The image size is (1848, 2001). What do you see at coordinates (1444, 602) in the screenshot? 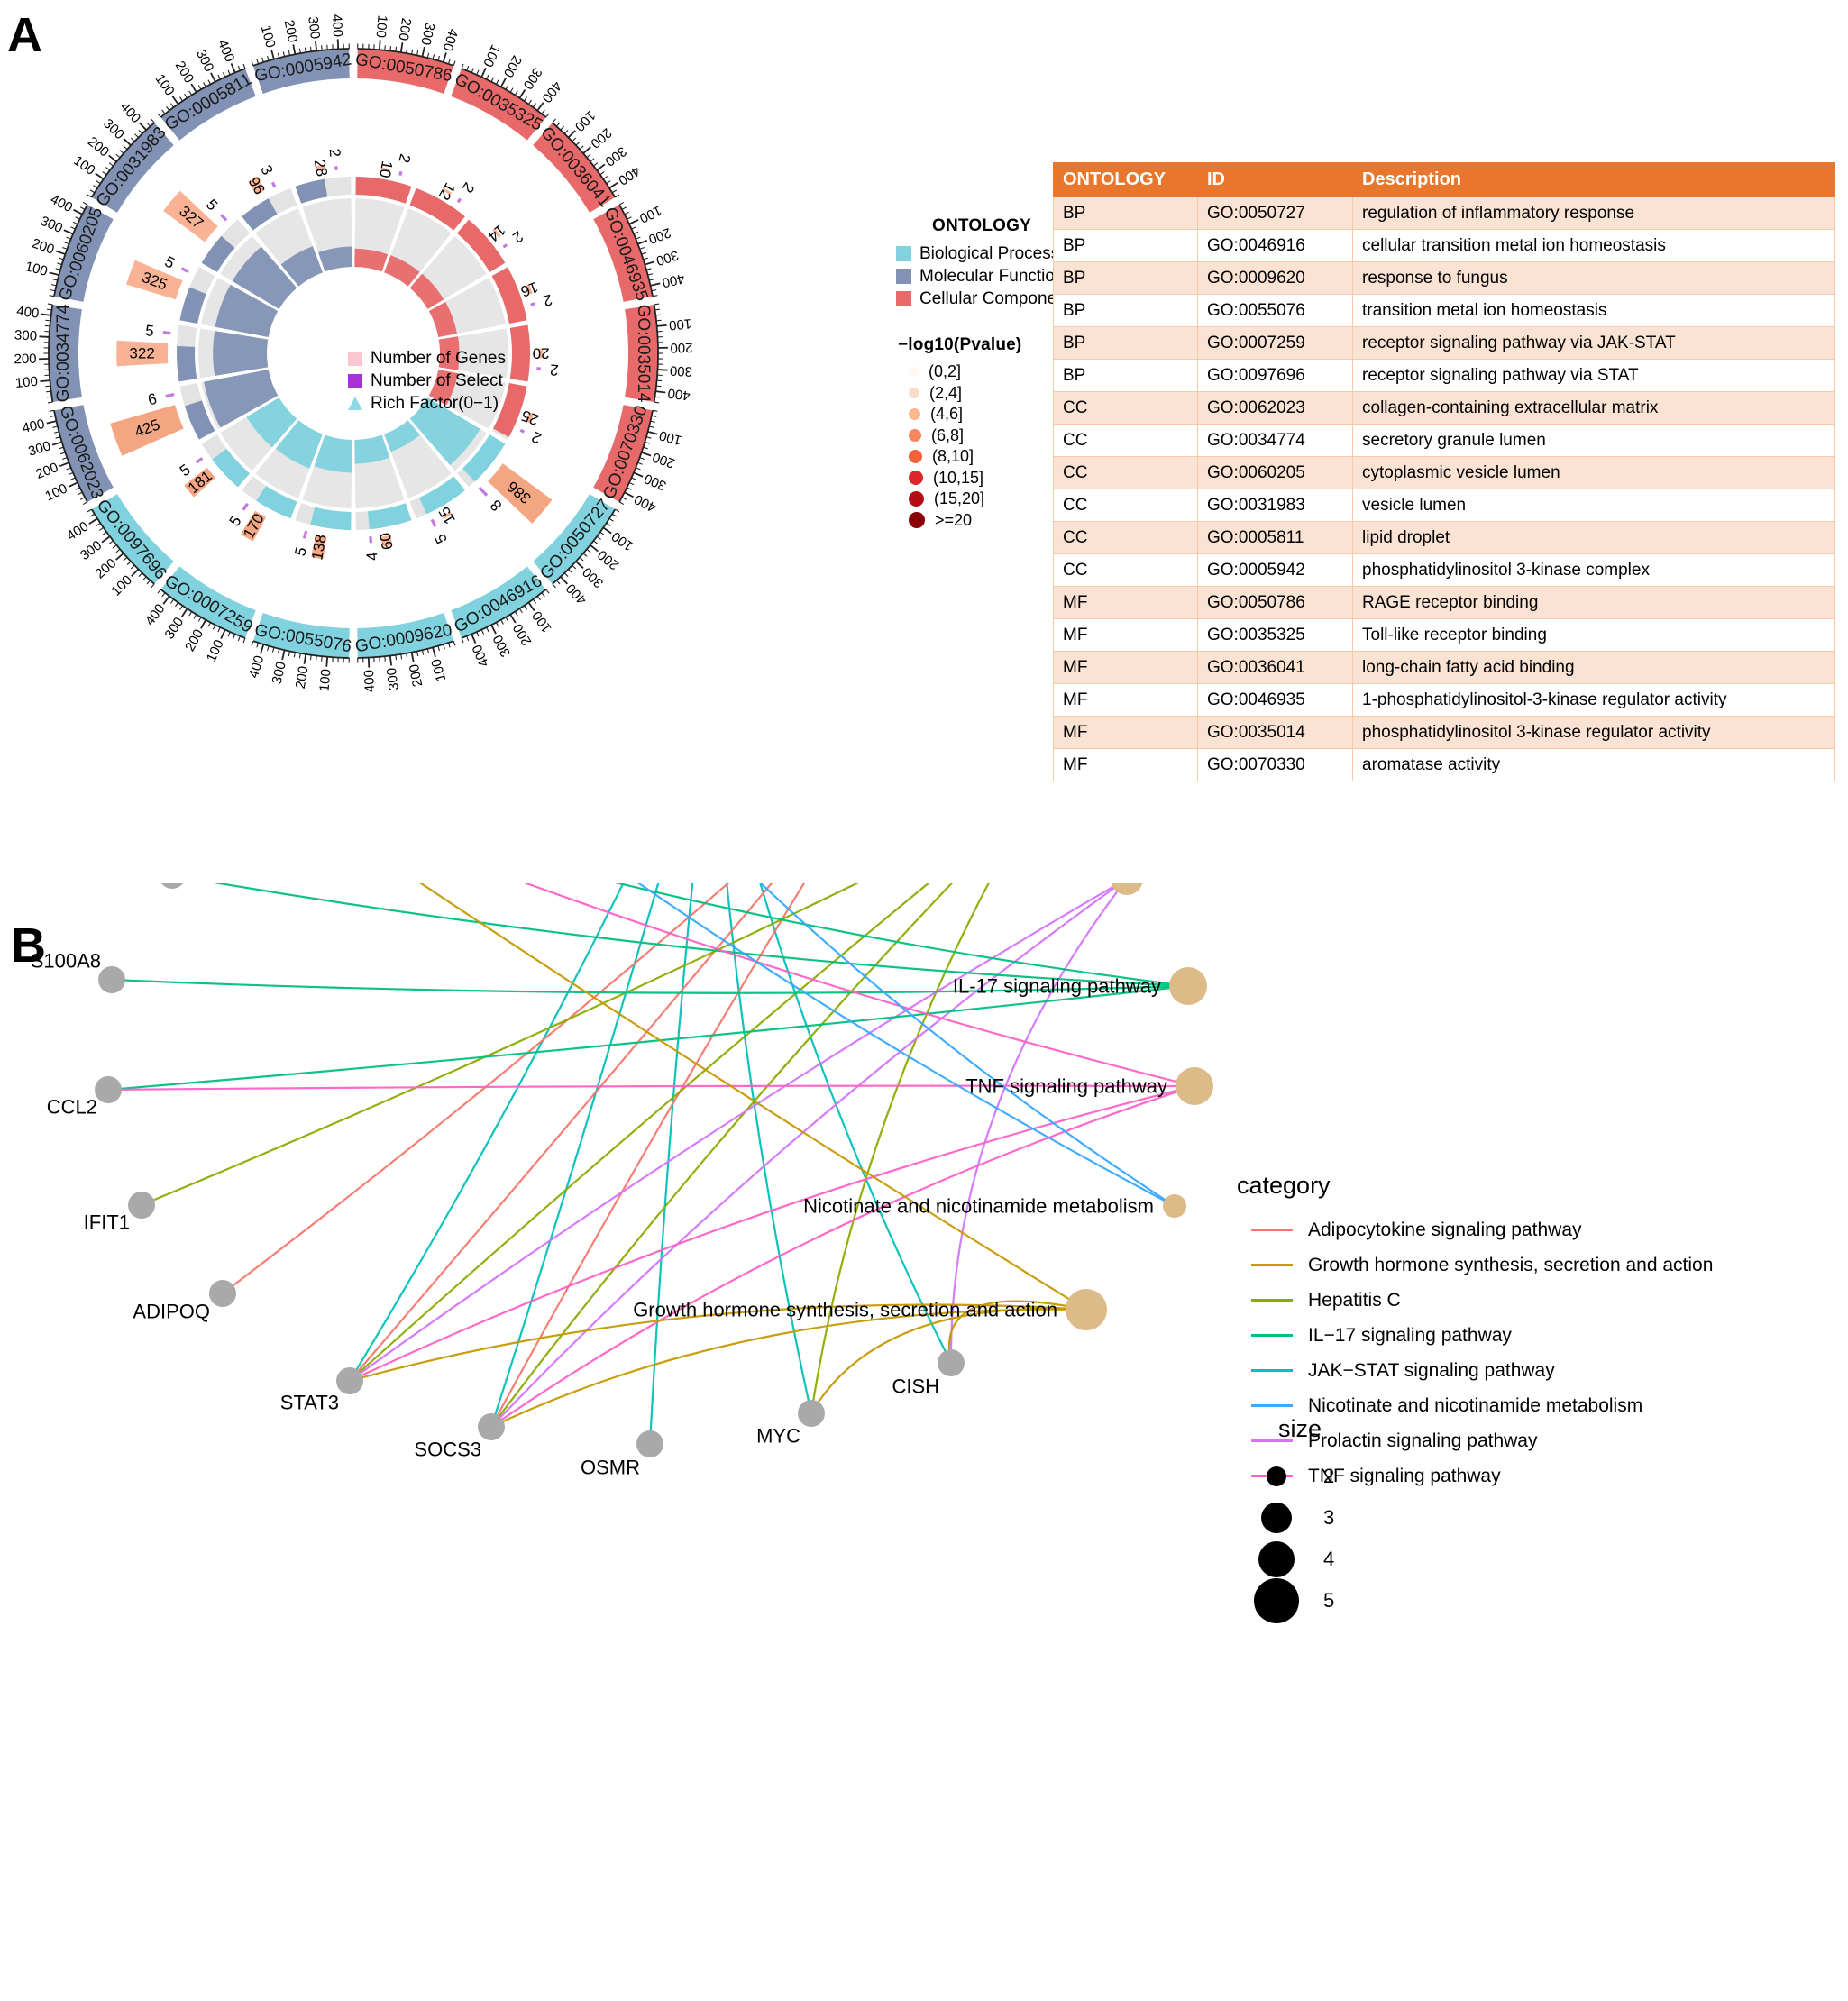
I see `table-row: MF GO:0050786 RAGE receptor binding` at bounding box center [1444, 602].